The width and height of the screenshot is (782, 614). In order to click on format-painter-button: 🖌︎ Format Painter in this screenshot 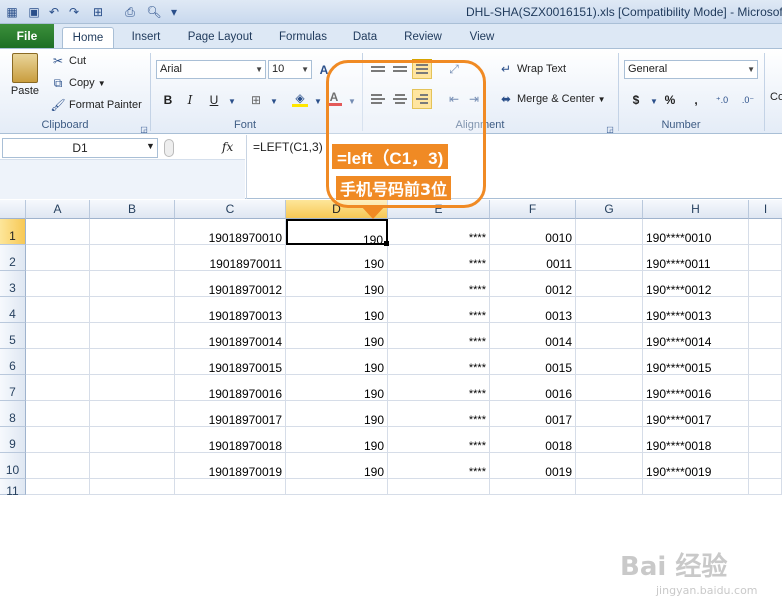, I will do `click(95, 105)`.